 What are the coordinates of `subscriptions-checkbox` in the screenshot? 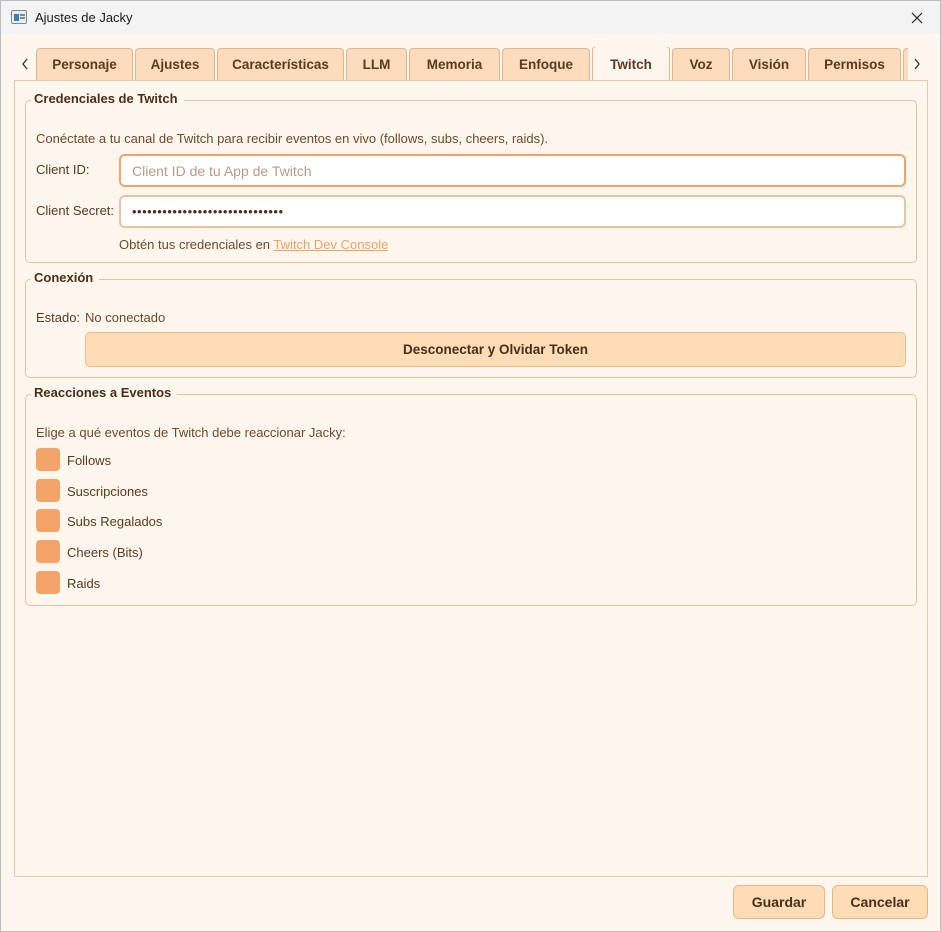 It's located at (48, 490).